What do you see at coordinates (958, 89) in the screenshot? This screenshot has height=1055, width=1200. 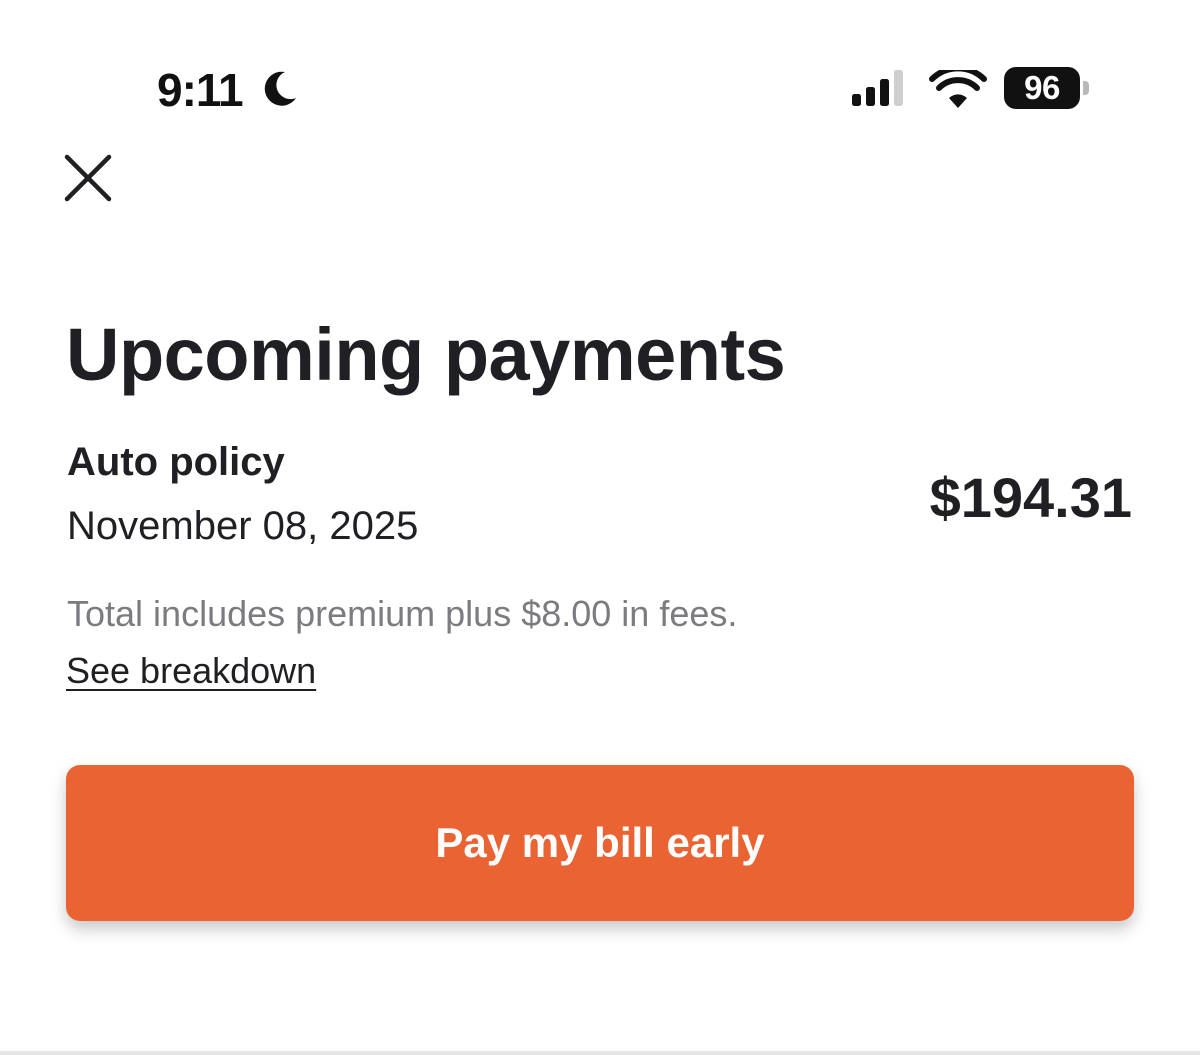 I see `wifi-icon` at bounding box center [958, 89].